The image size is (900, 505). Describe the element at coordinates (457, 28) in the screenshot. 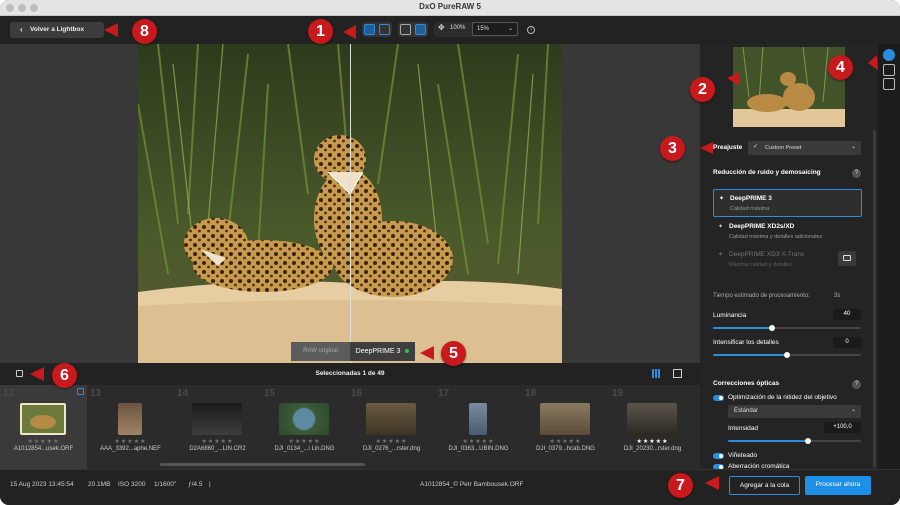

I see `zoom-percent: 100%` at that location.